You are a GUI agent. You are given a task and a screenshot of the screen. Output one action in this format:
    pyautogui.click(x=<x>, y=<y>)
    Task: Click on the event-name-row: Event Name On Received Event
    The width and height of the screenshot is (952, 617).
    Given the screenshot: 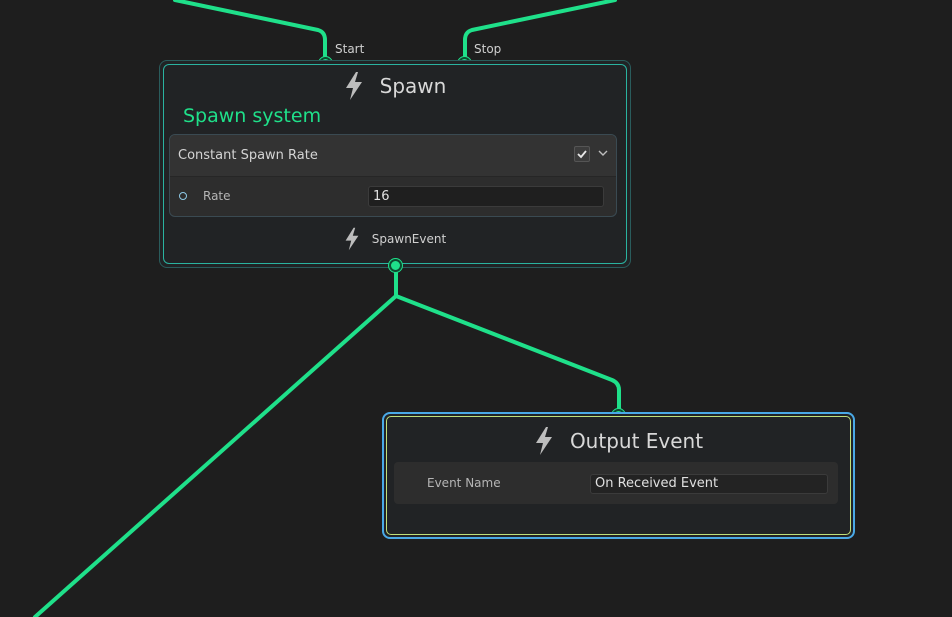 What is the action you would take?
    pyautogui.click(x=616, y=483)
    